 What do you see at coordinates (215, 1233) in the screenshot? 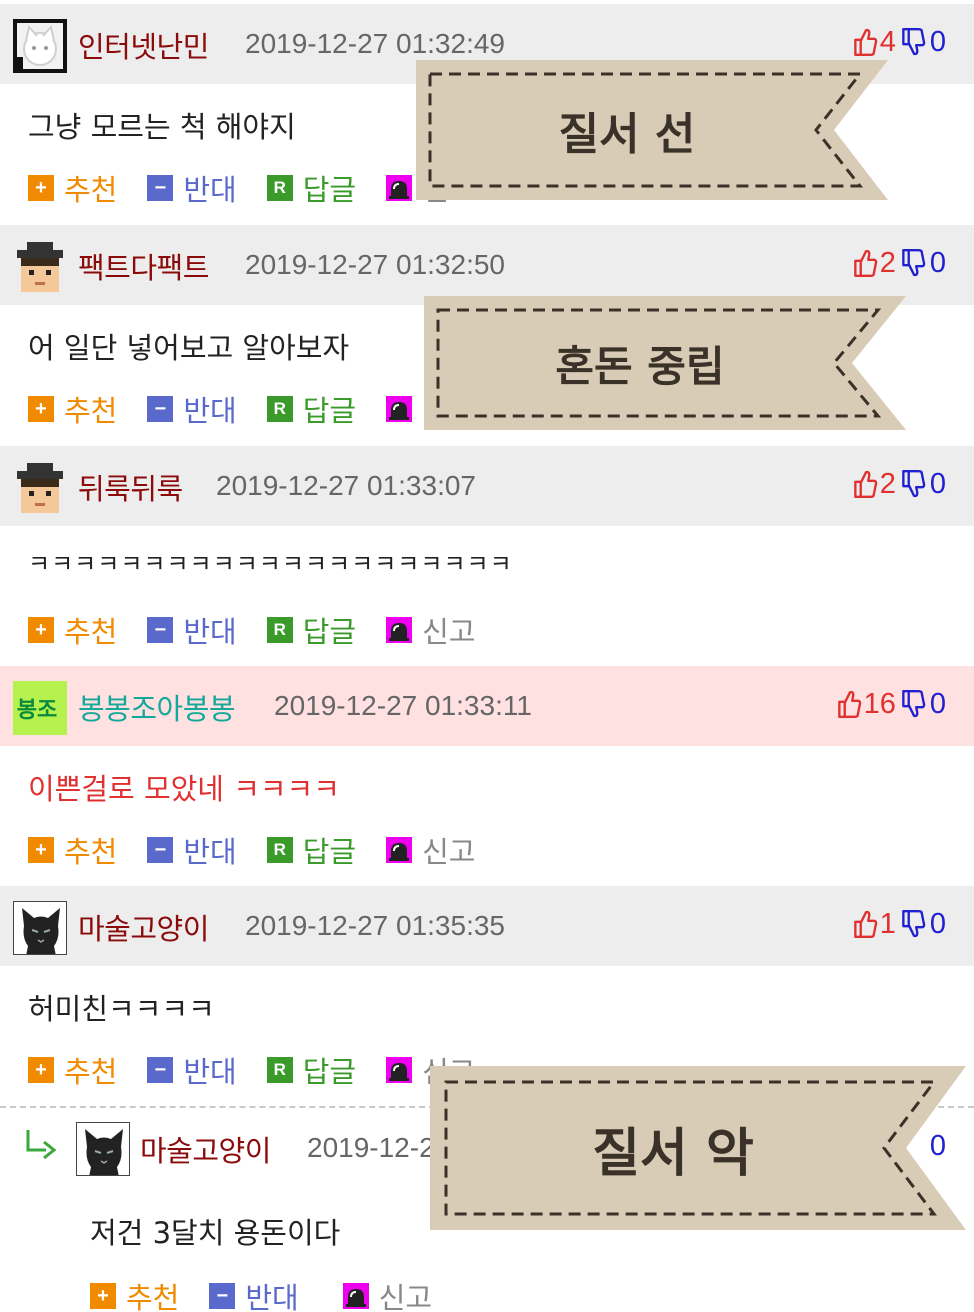
I see `comment-text: 저건 3달치 용돈이다` at bounding box center [215, 1233].